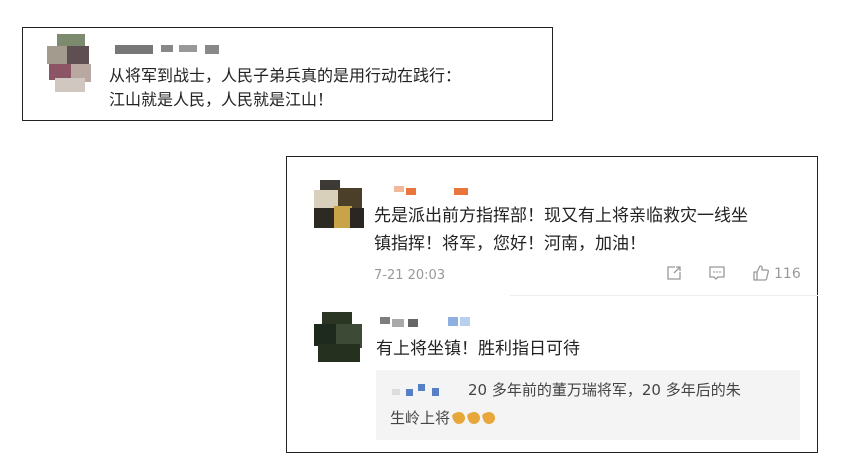 This screenshot has height=468, width=857. What do you see at coordinates (664, 295) in the screenshot?
I see `divider` at bounding box center [664, 295].